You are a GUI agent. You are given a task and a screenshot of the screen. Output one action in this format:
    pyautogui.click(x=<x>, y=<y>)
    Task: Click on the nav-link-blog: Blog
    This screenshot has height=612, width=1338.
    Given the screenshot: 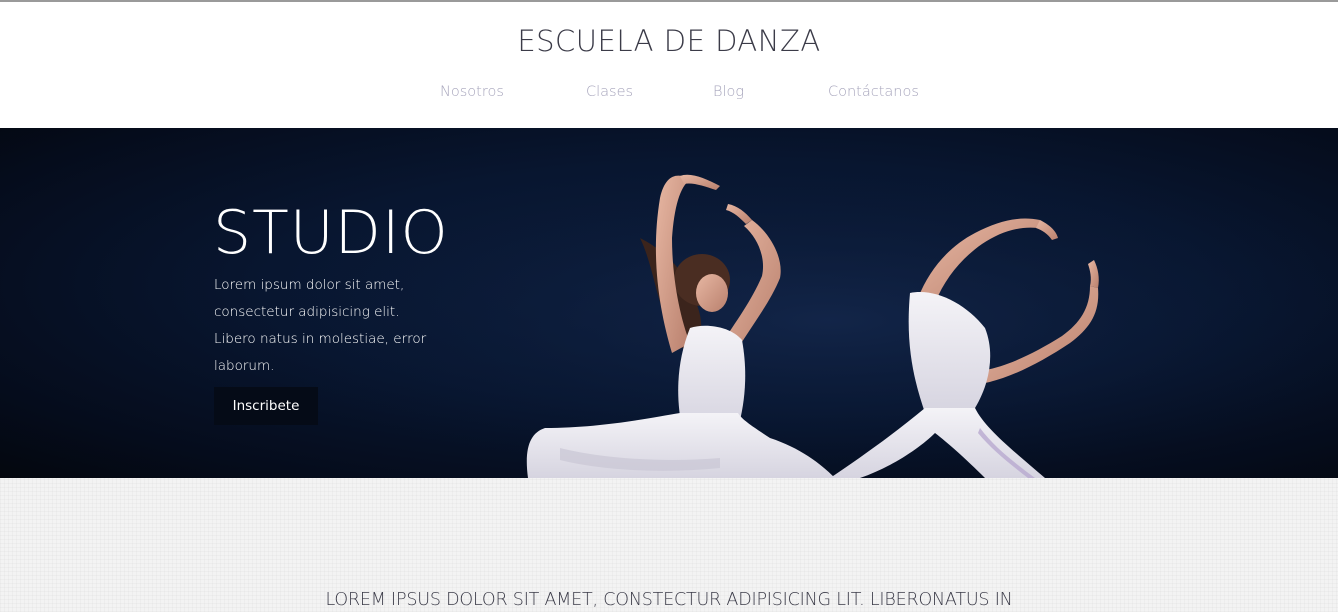 What is the action you would take?
    pyautogui.click(x=728, y=92)
    